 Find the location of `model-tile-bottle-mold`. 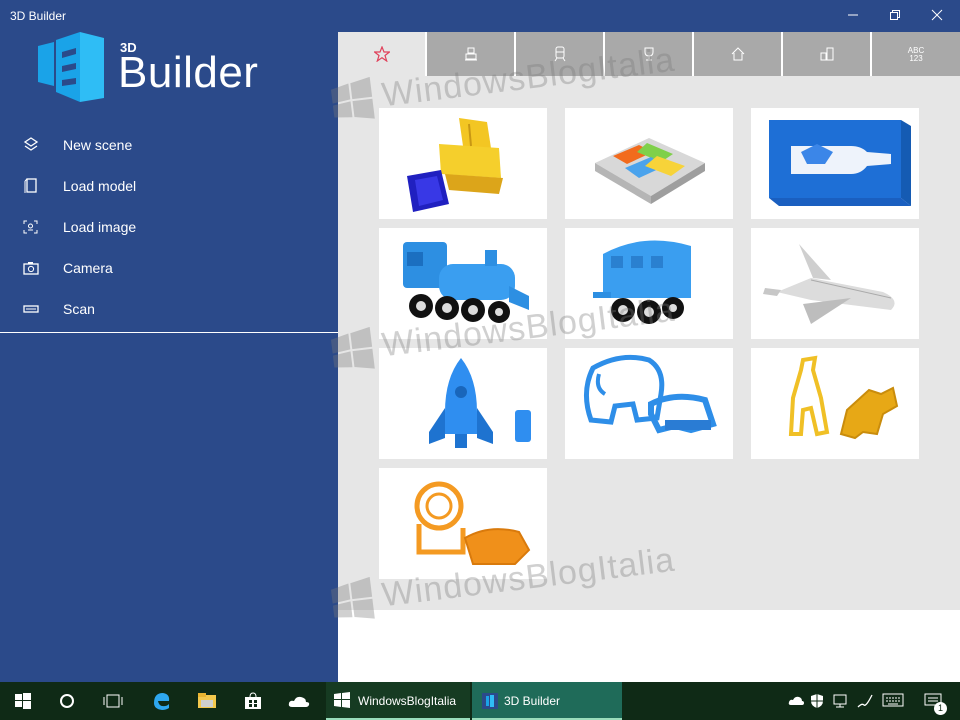

model-tile-bottle-mold is located at coordinates (835, 163).